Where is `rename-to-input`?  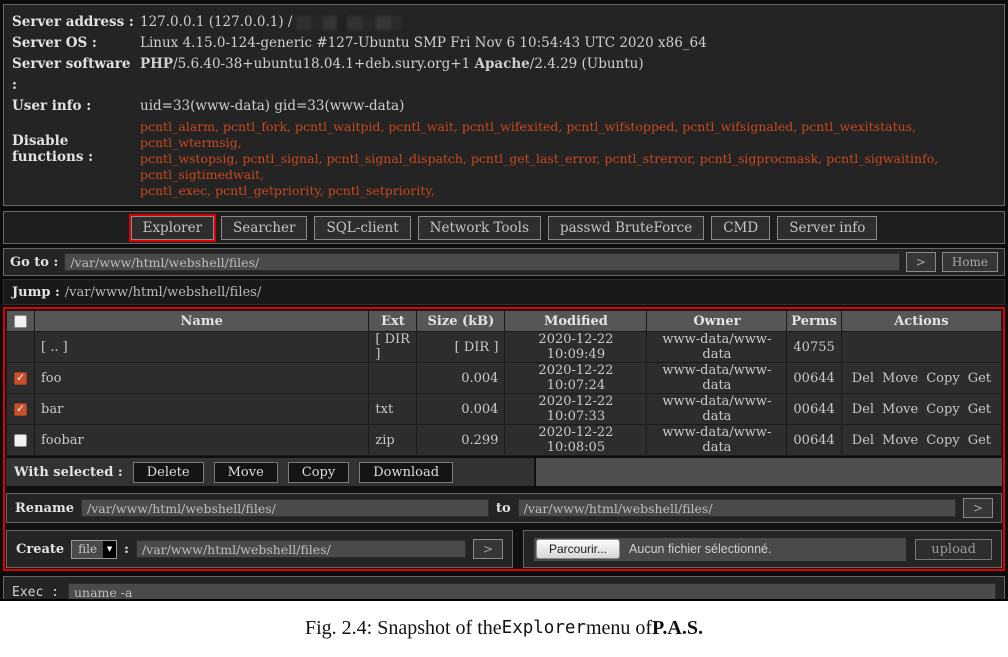 rename-to-input is located at coordinates (736, 508).